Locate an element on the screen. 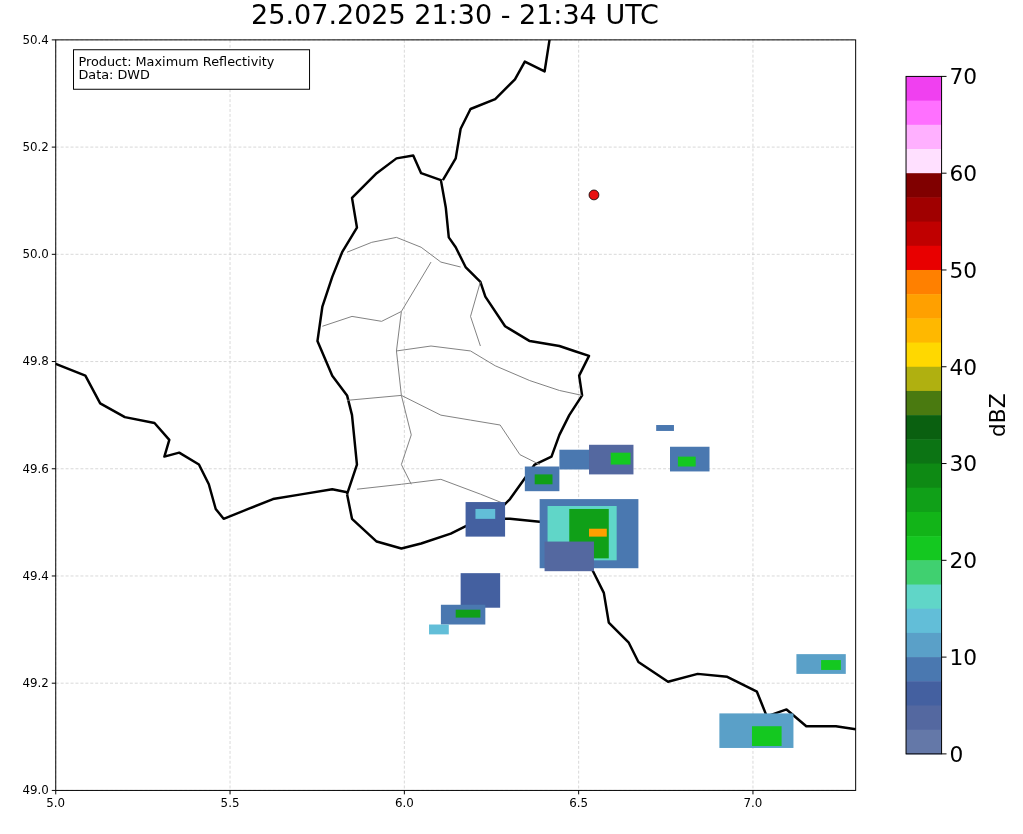 Image resolution: width=1023 pixels, height=834 pixels. y-tick-label: 49.2 is located at coordinates (35, 683).